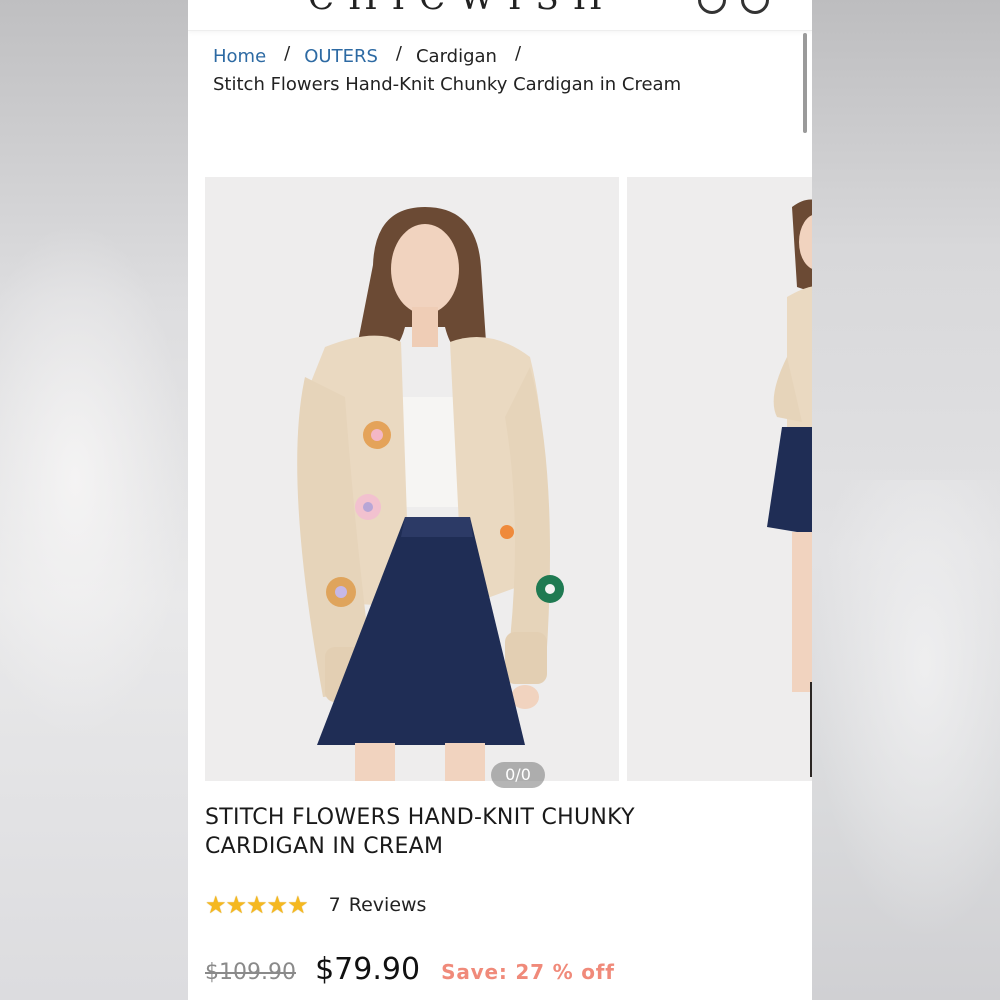  What do you see at coordinates (906, 710) in the screenshot?
I see `background-right-highlight` at bounding box center [906, 710].